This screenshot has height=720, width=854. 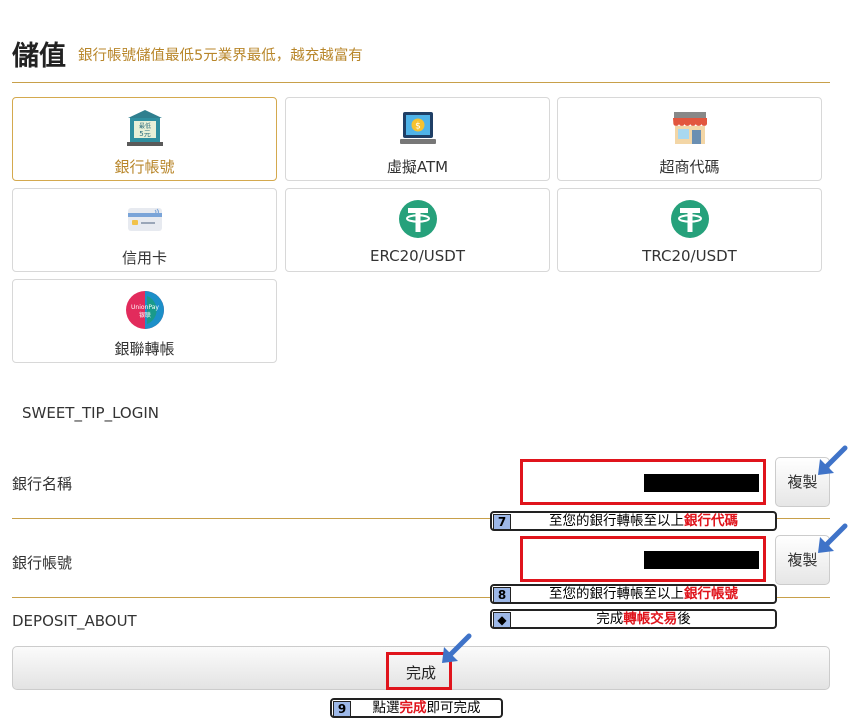 What do you see at coordinates (90, 413) in the screenshot?
I see `sweet-tip: SWEET_TIP_LOGIN` at bounding box center [90, 413].